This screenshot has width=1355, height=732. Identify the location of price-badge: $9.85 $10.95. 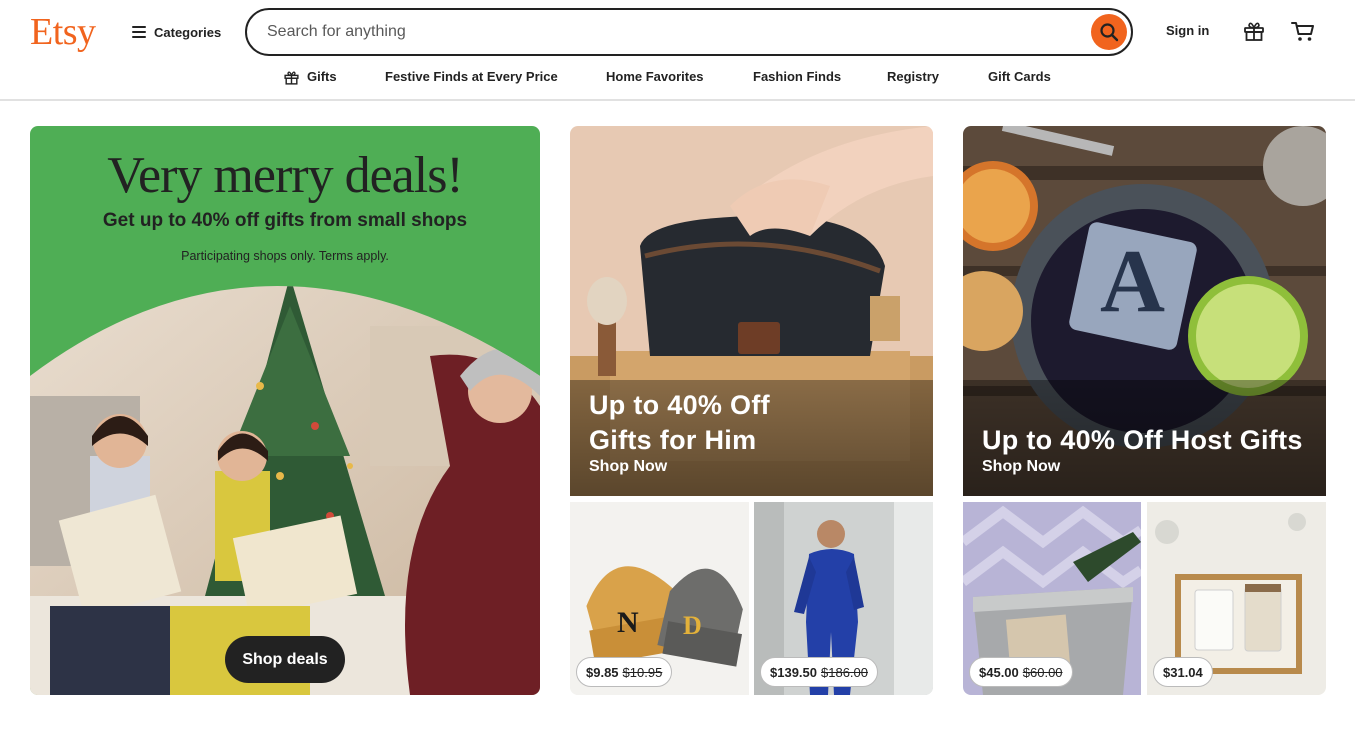
(624, 672).